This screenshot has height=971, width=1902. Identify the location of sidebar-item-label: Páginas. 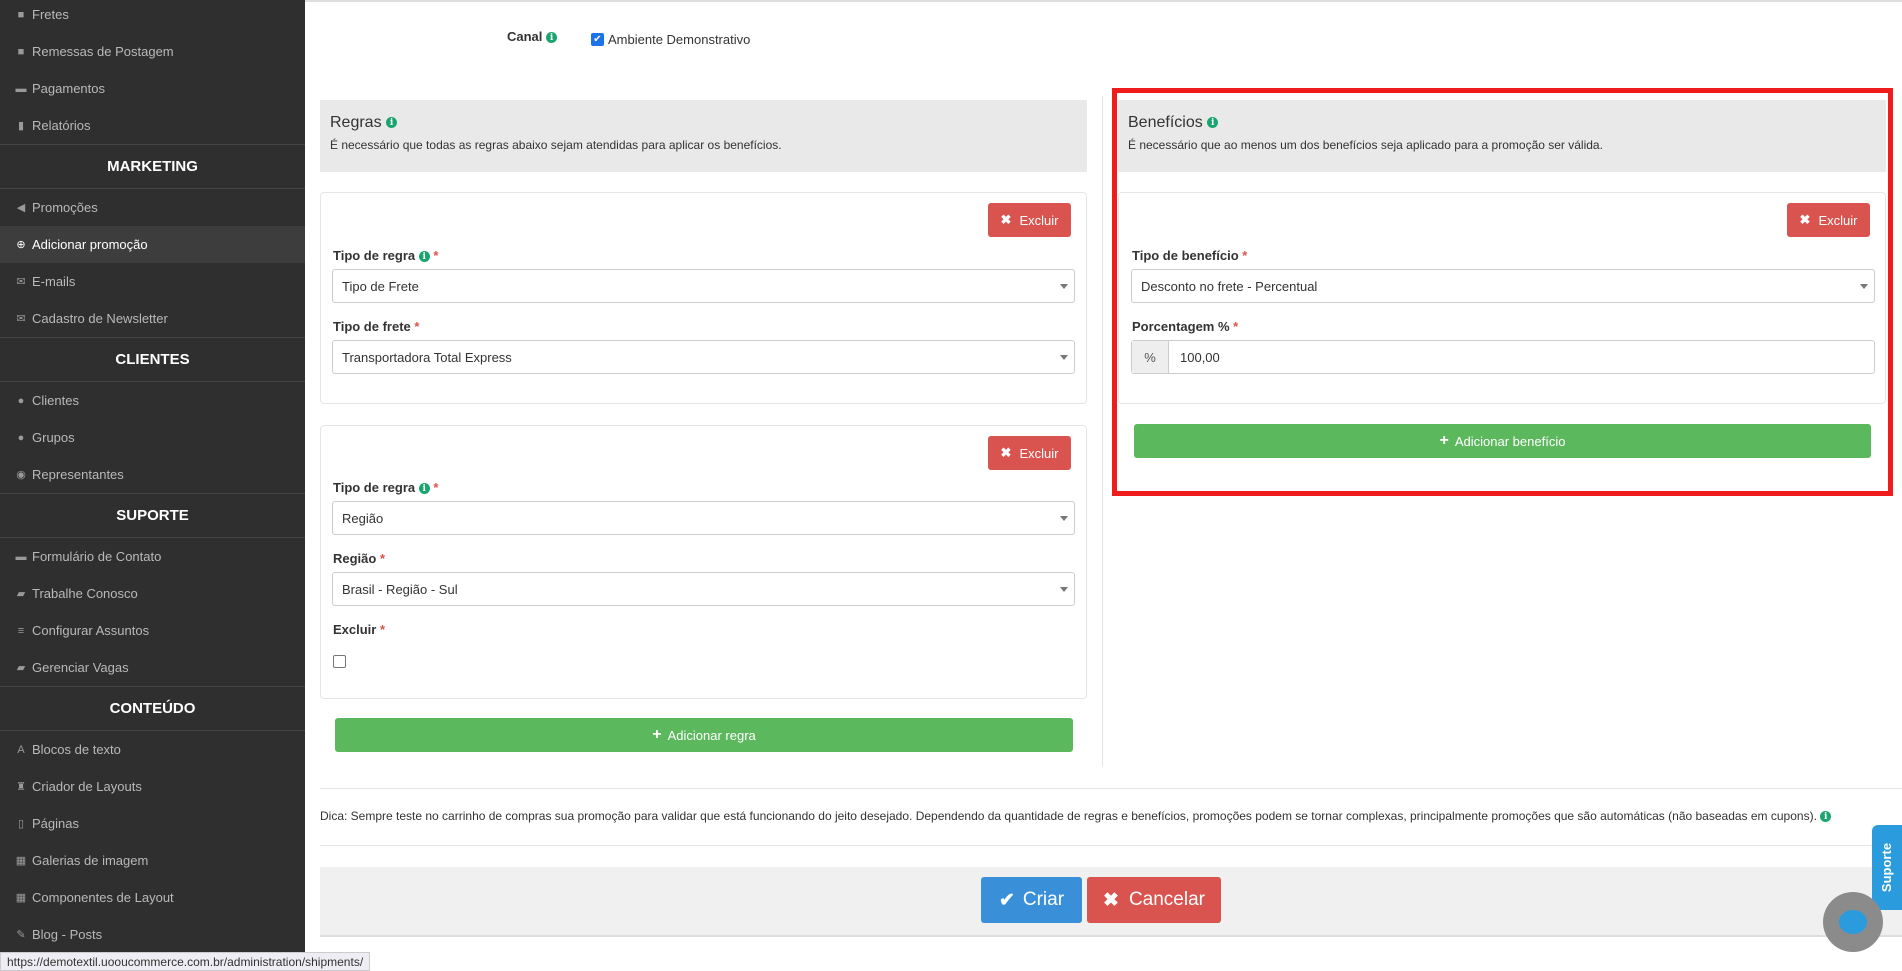
(55, 823).